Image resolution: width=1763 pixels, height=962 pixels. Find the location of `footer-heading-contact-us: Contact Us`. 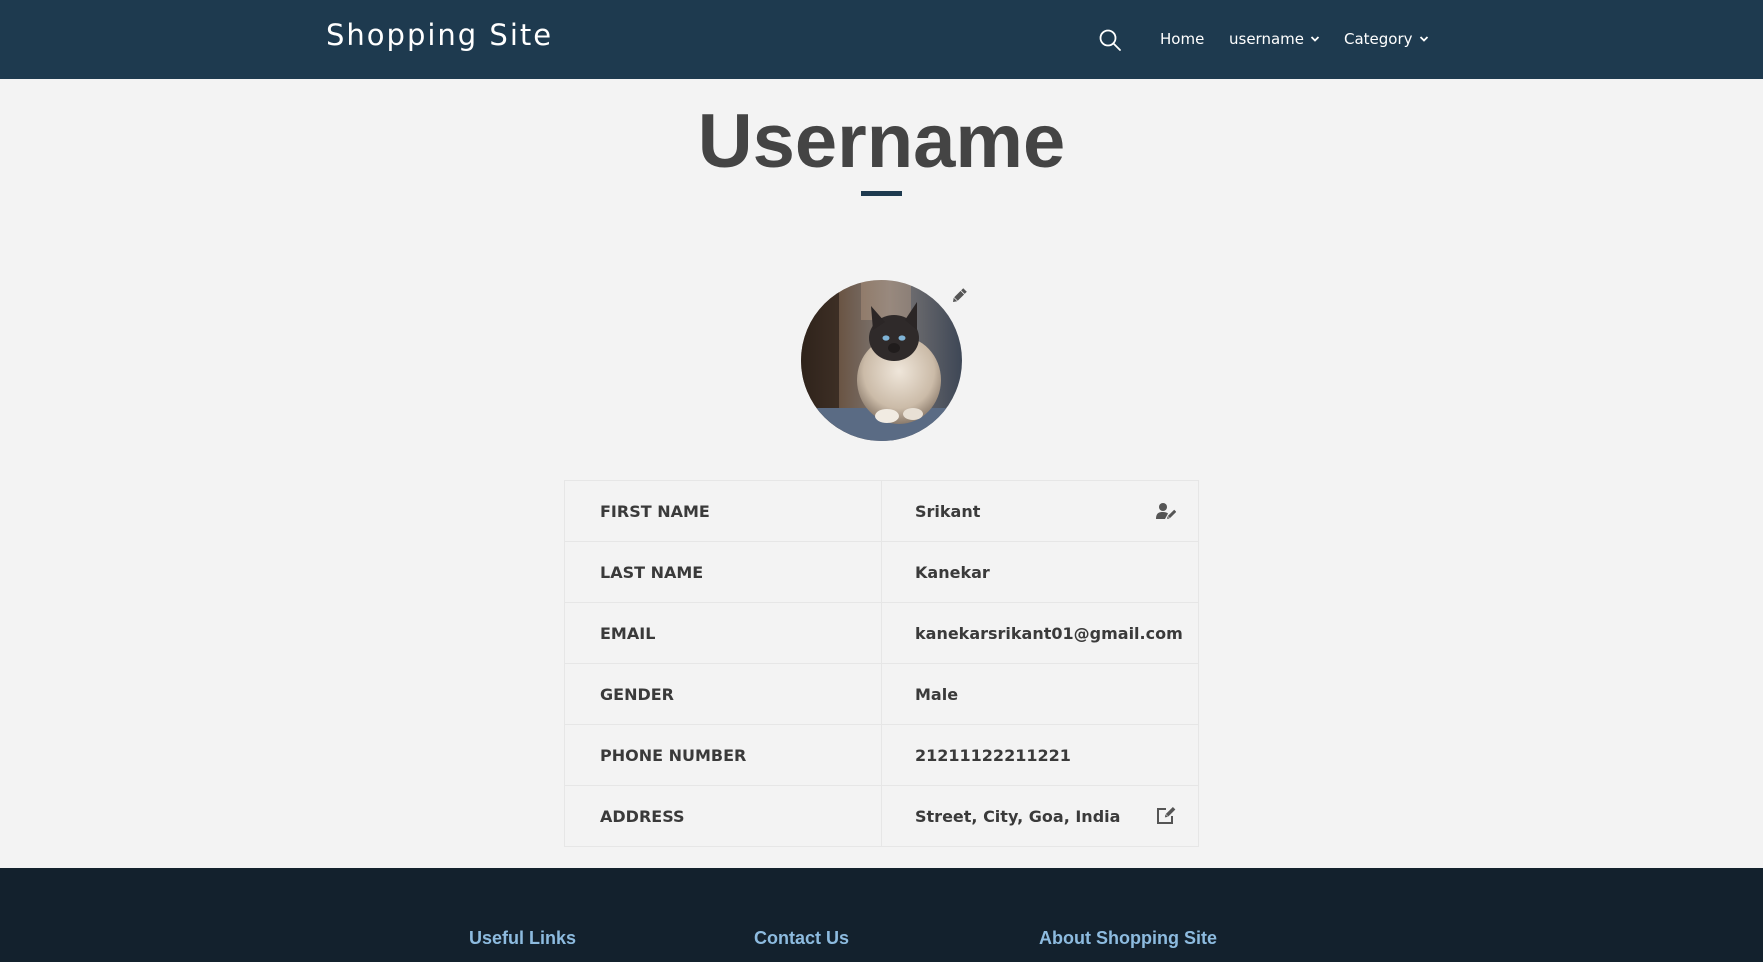

footer-heading-contact-us: Contact Us is located at coordinates (802, 938).